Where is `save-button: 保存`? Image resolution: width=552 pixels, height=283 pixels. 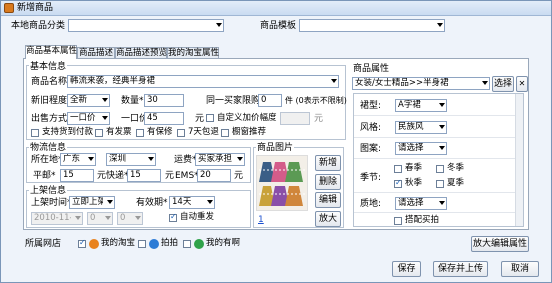
save-button: 保存 is located at coordinates (406, 269).